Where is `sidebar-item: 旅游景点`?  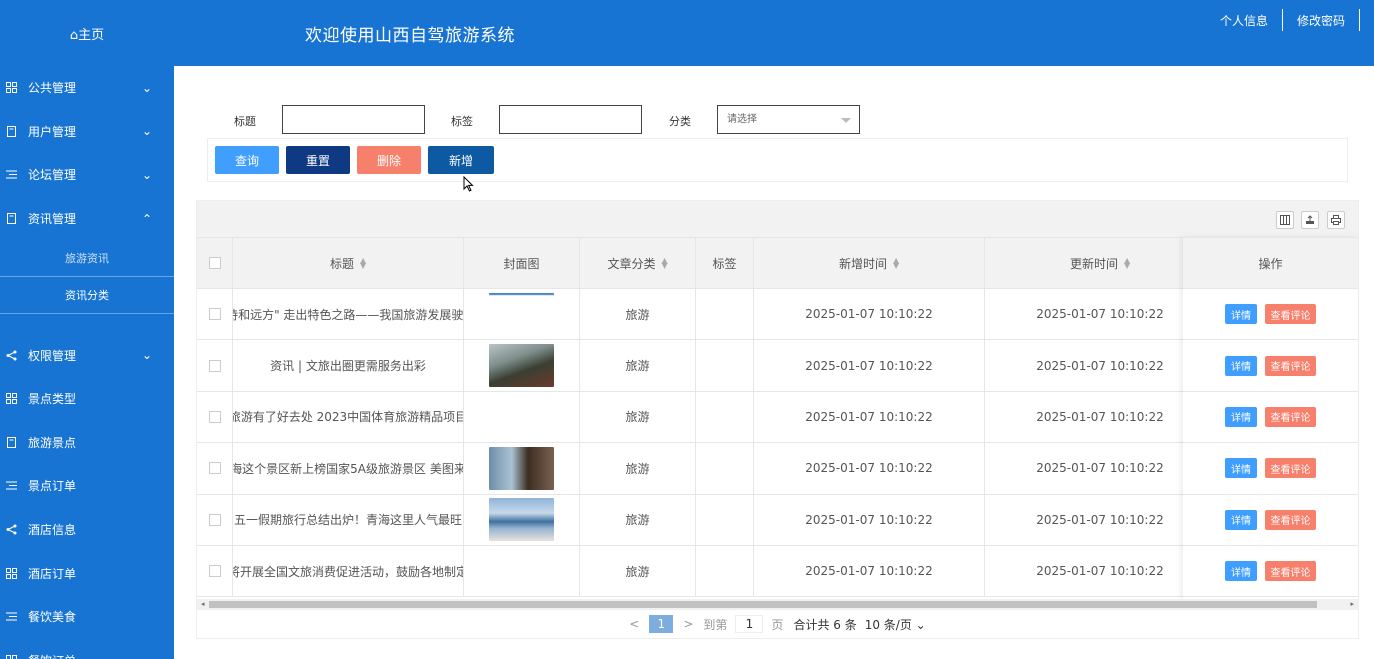
sidebar-item: 旅游景点 is located at coordinates (87, 443).